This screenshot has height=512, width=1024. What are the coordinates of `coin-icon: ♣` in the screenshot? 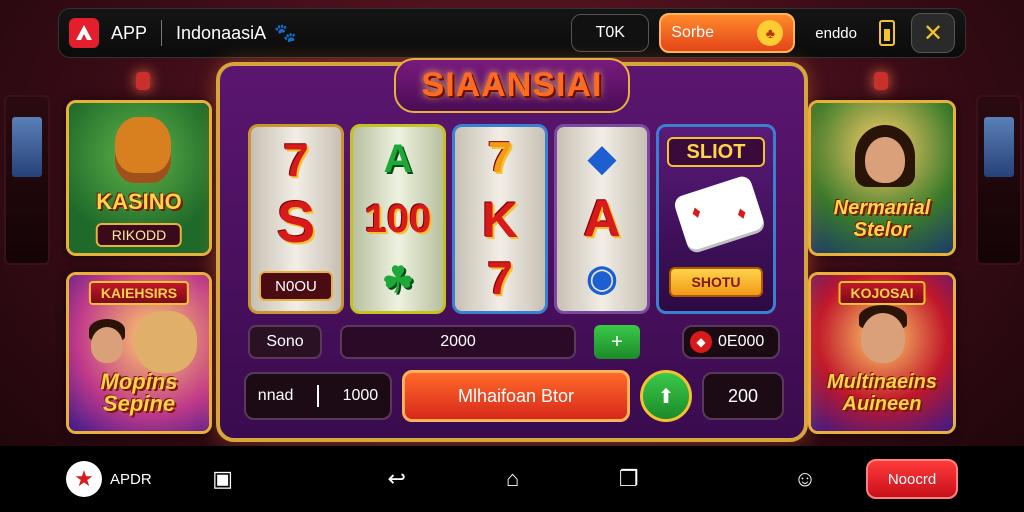 It's located at (770, 33).